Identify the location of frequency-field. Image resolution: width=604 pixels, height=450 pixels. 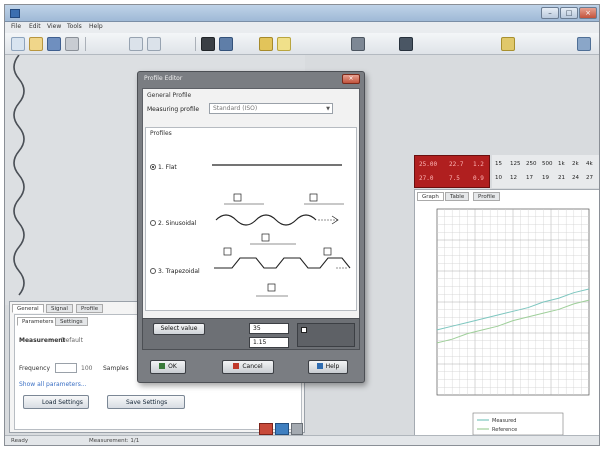
(66, 368).